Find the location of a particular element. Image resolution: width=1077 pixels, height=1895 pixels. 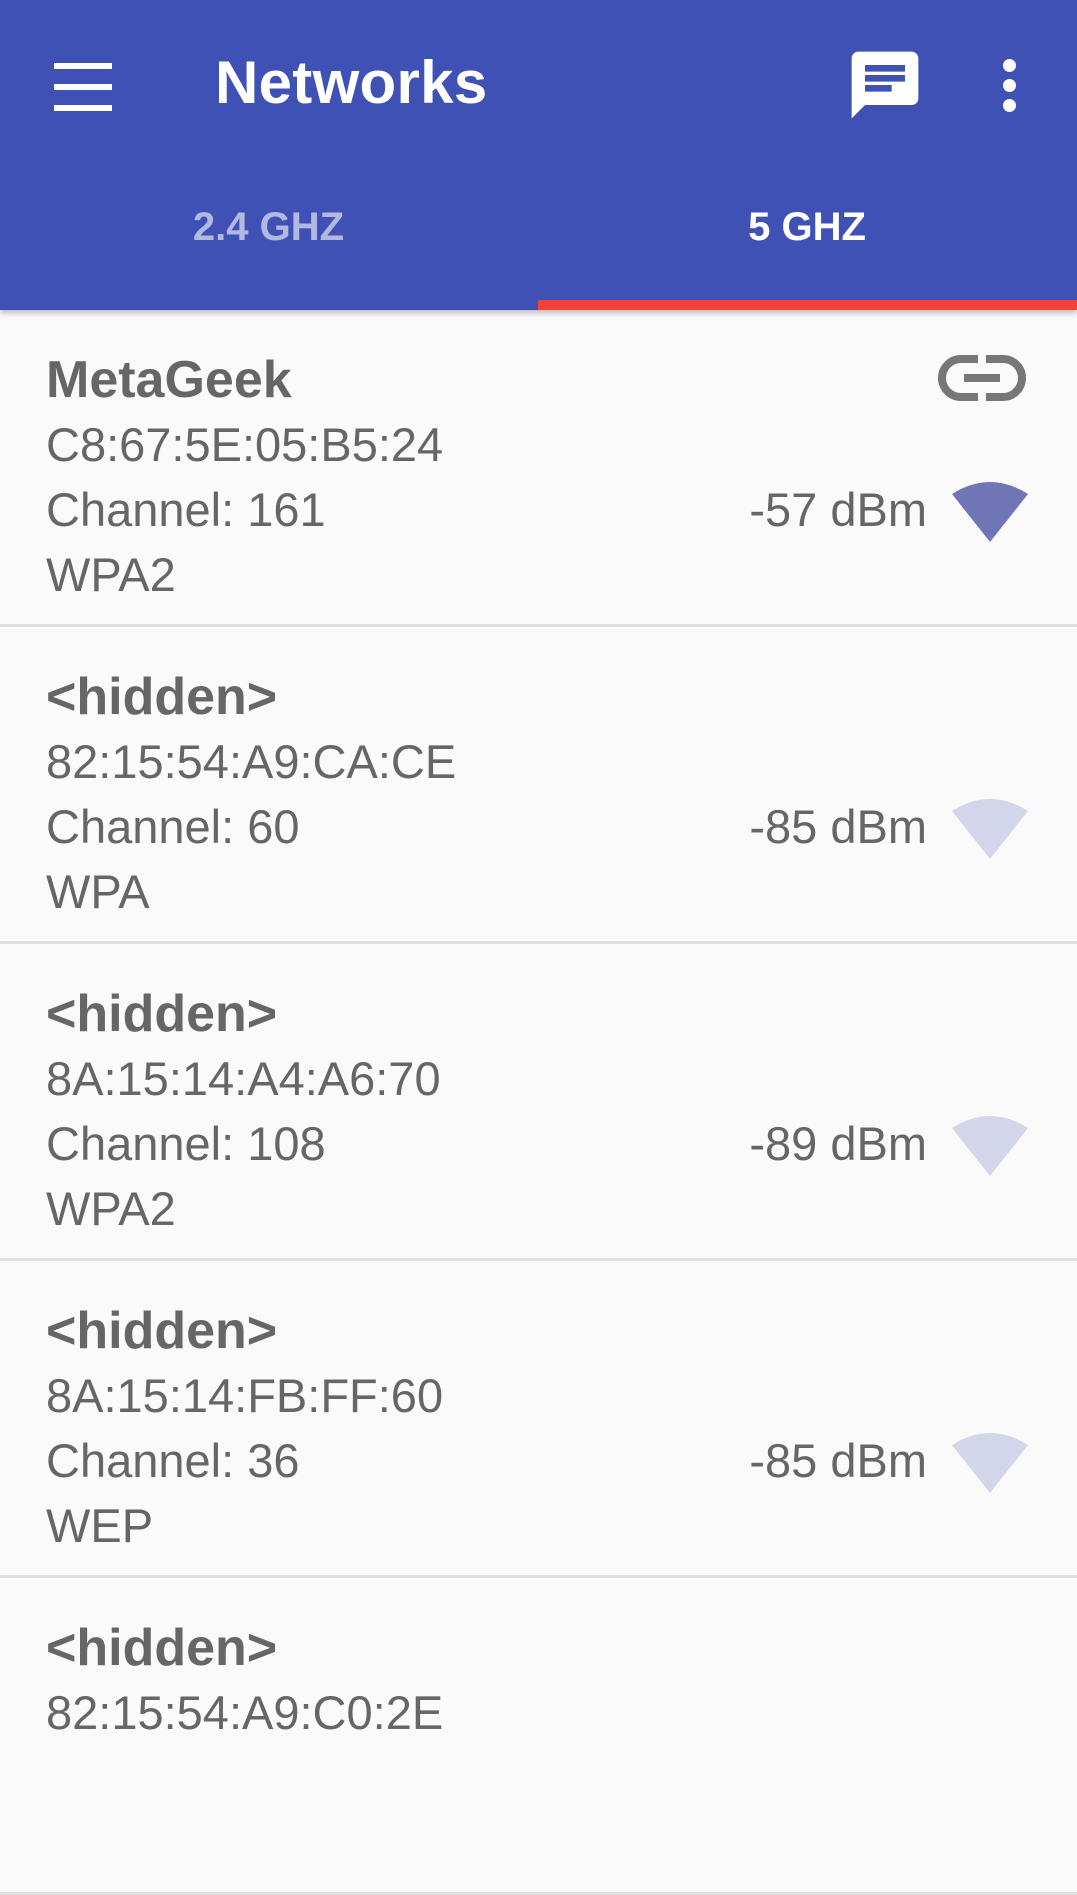

menu-button is located at coordinates (83, 90).